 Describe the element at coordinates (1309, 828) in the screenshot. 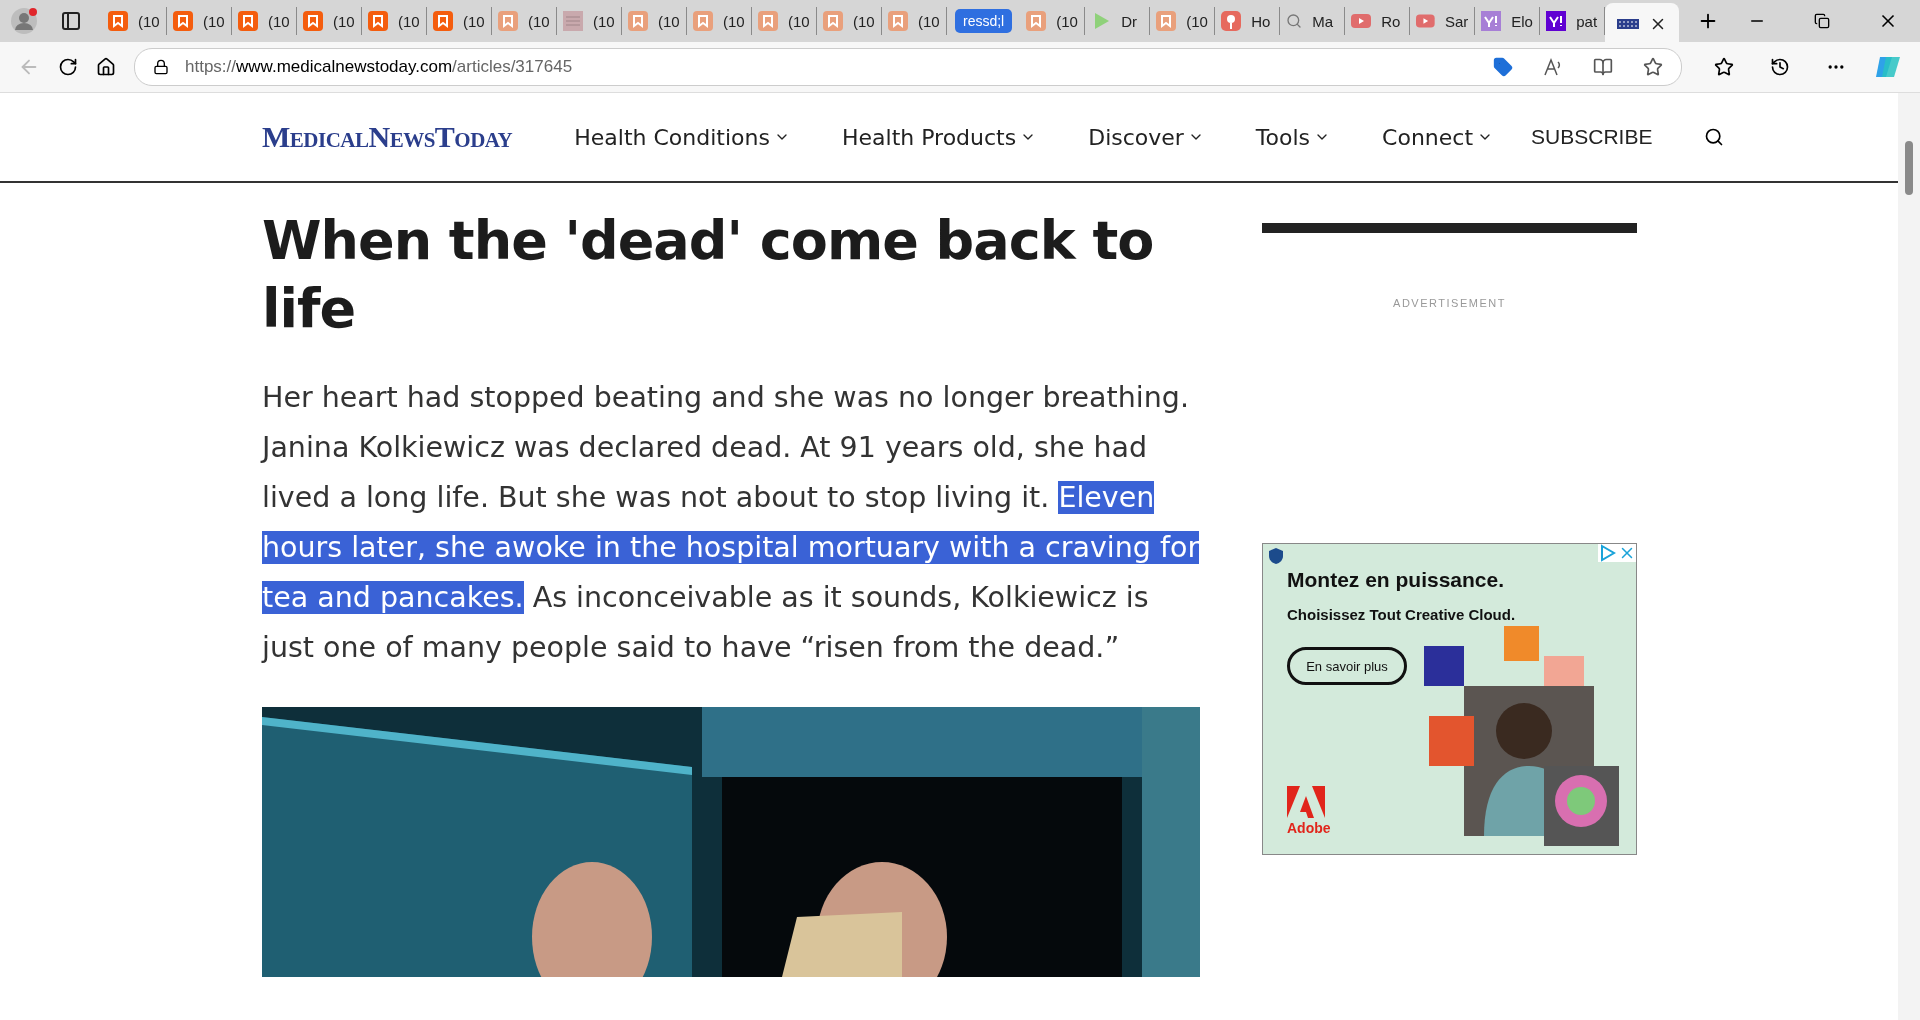

I see `brand-name: Adobe` at that location.